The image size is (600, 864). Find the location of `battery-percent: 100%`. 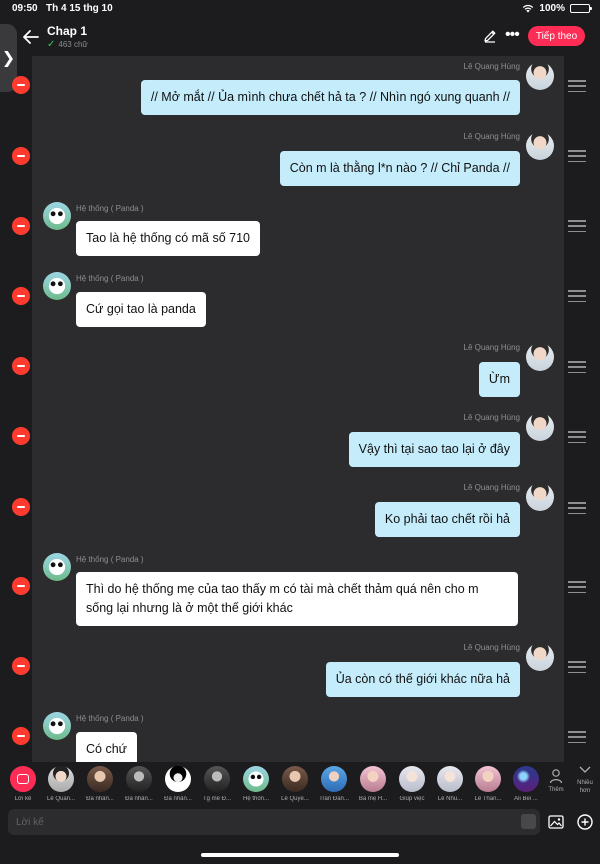

battery-percent: 100% is located at coordinates (552, 8).